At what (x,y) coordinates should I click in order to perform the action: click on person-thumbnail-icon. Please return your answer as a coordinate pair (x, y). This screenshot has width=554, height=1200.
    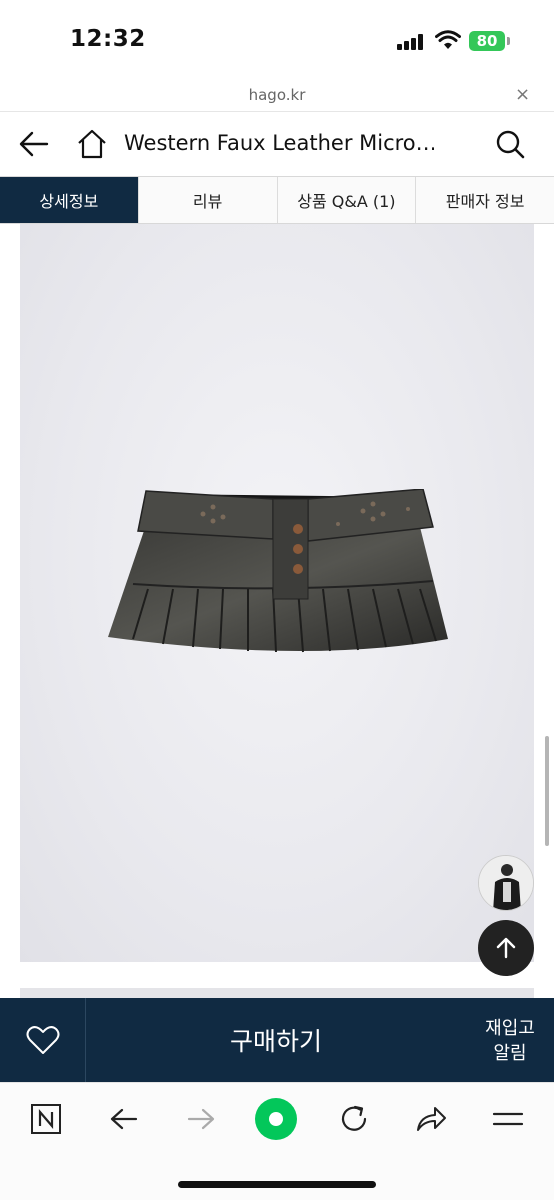
    Looking at the image, I should click on (506, 883).